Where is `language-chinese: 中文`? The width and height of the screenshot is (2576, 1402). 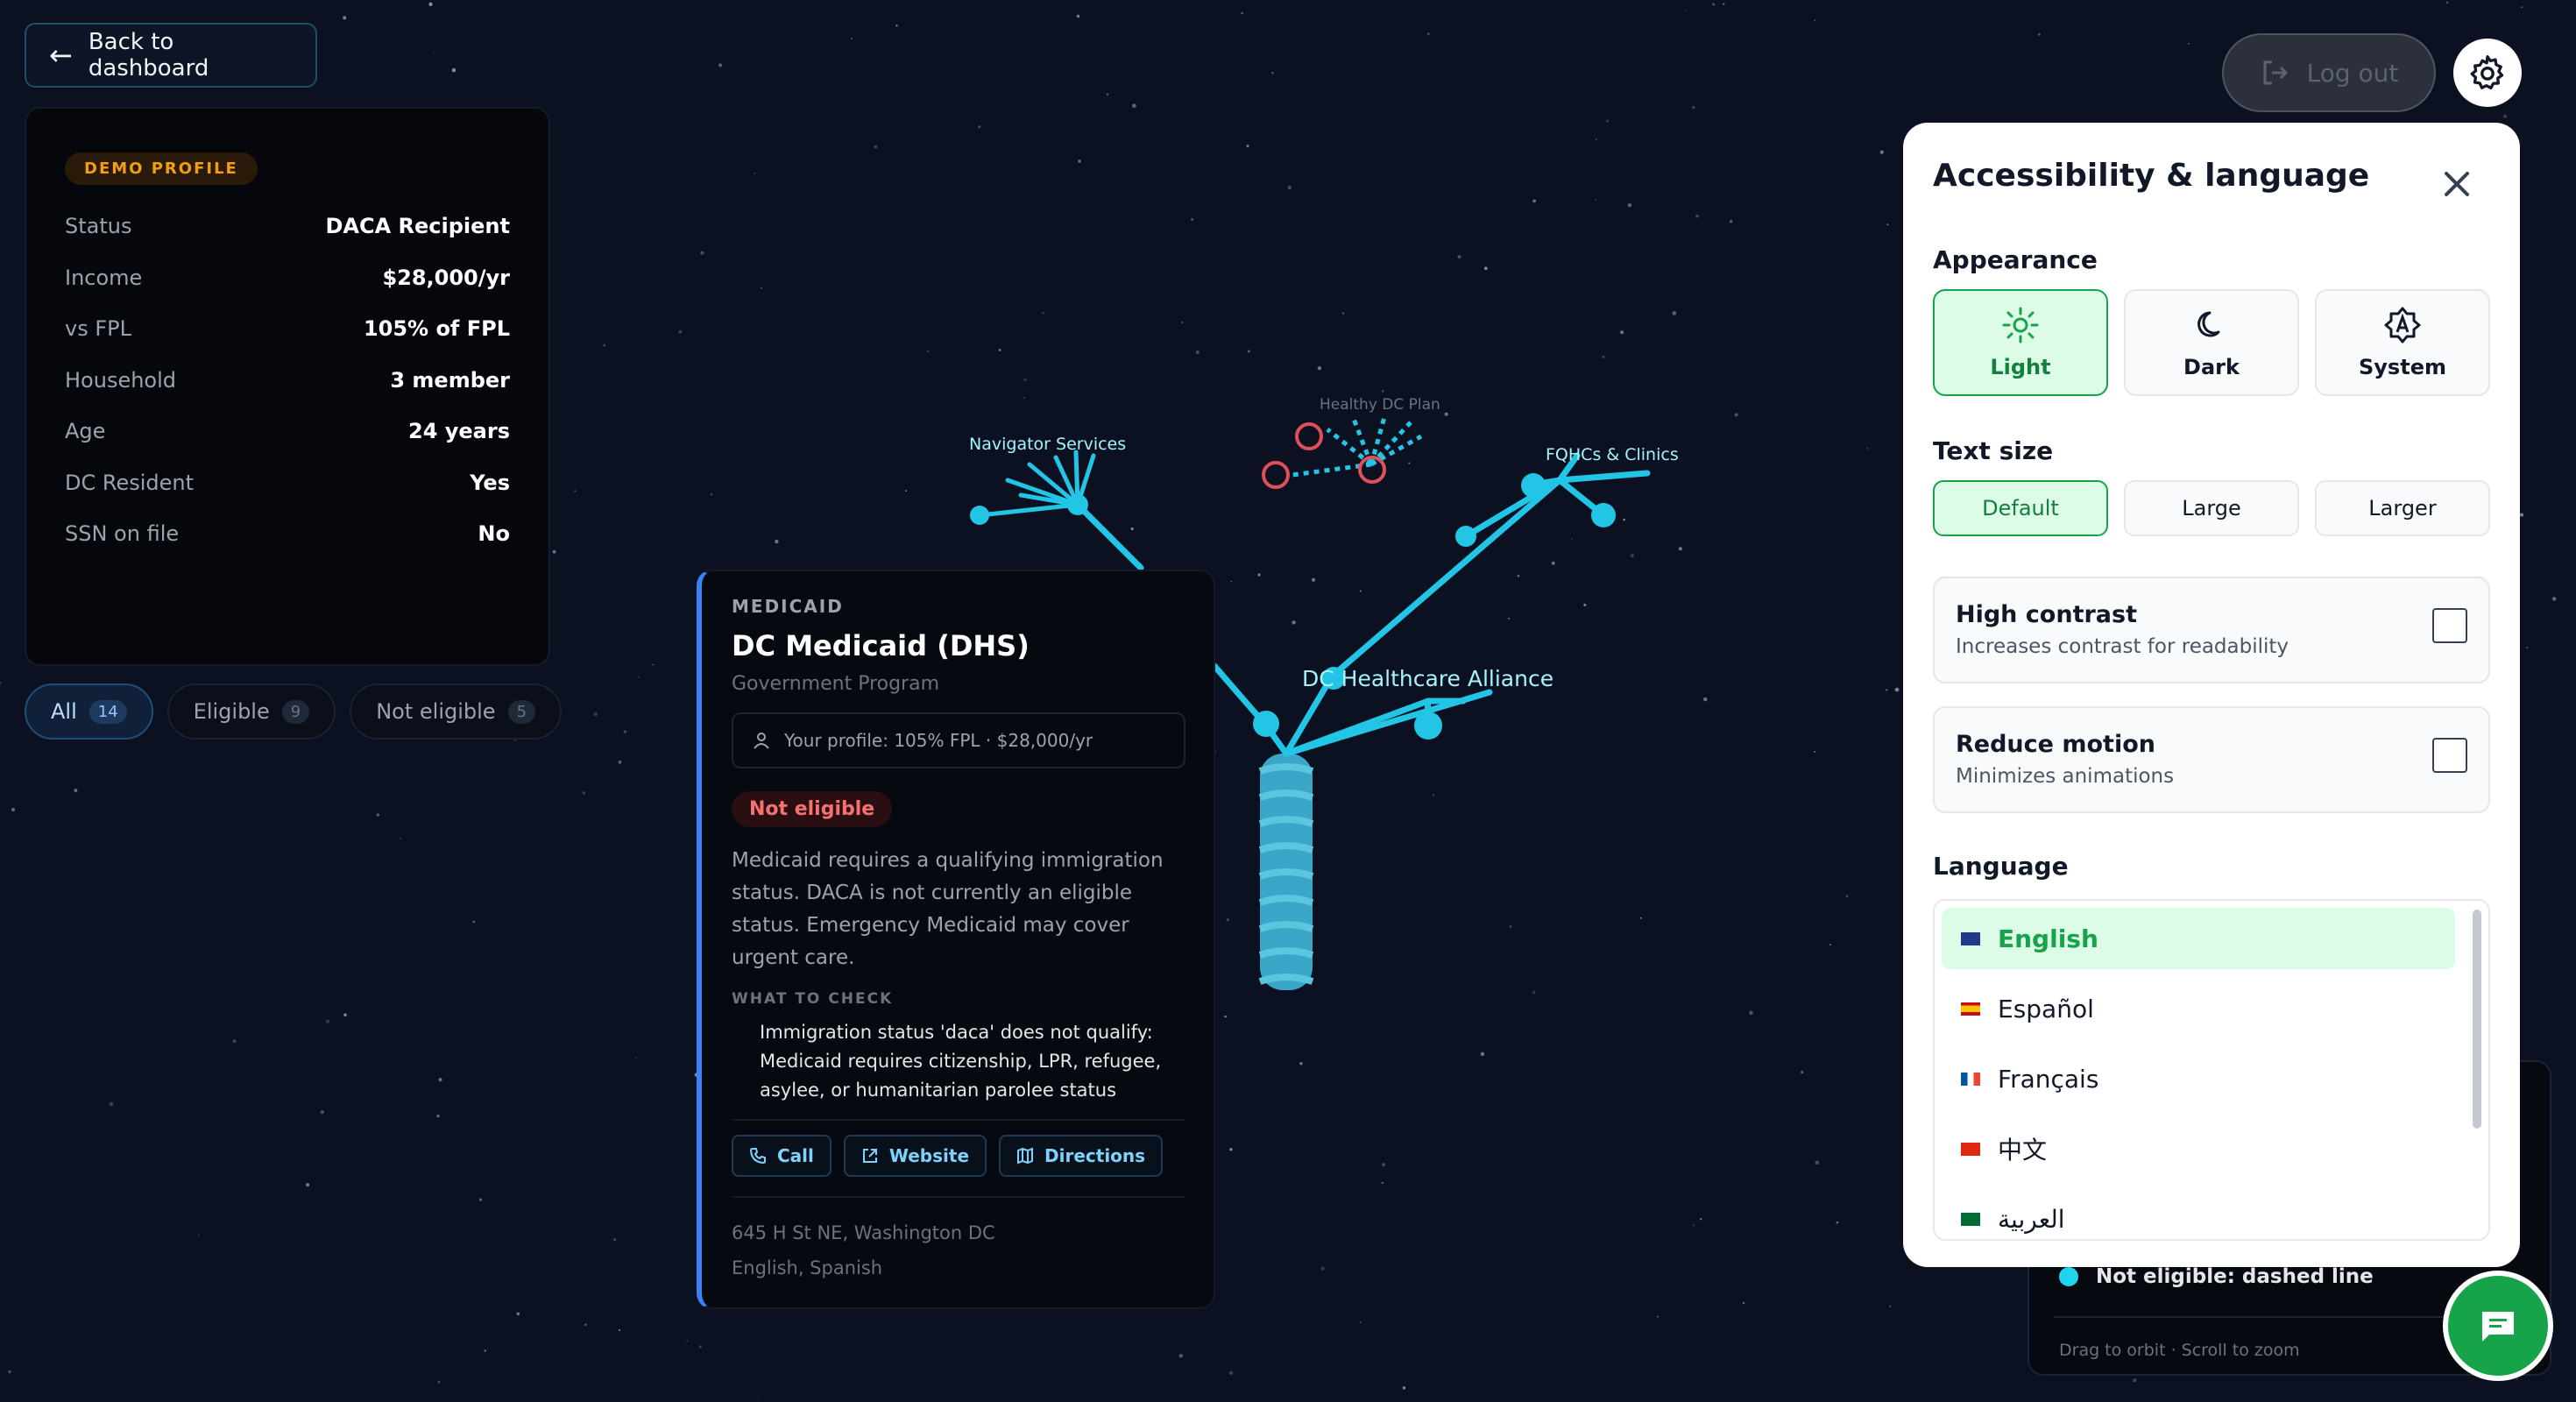 language-chinese: 中文 is located at coordinates (2198, 1148).